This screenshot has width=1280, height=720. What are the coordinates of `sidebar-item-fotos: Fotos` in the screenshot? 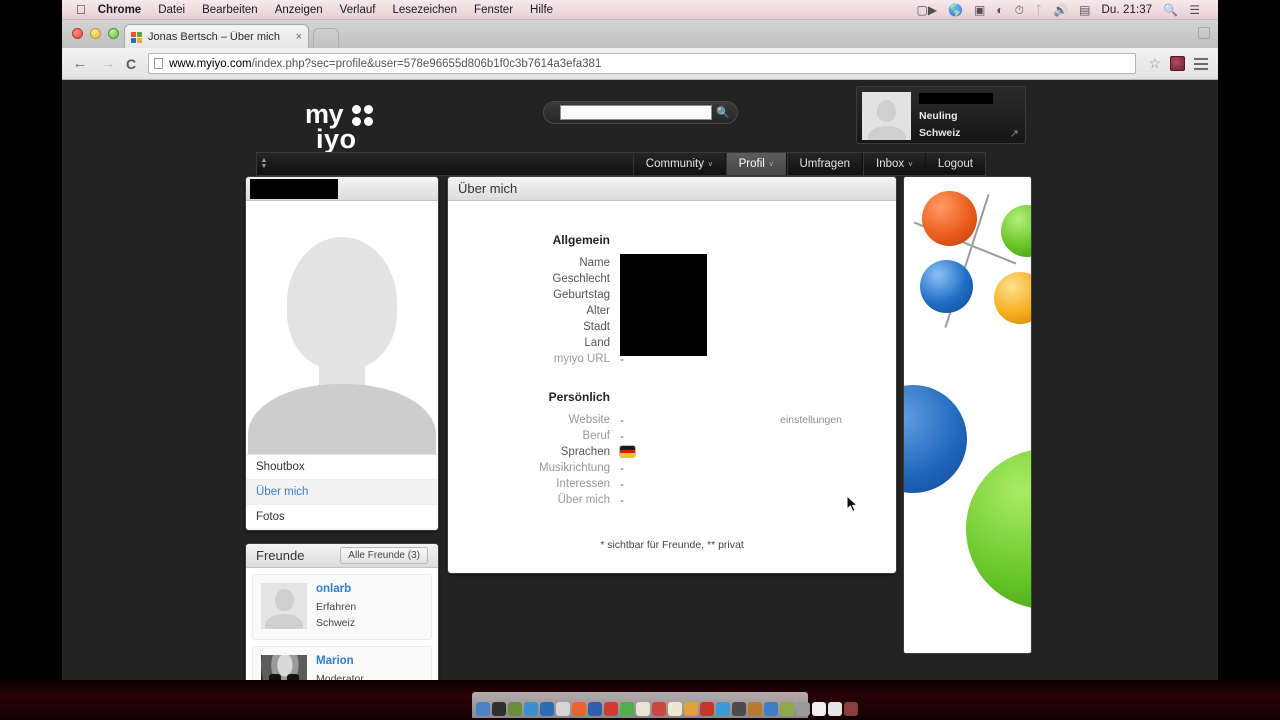 It's located at (342, 517).